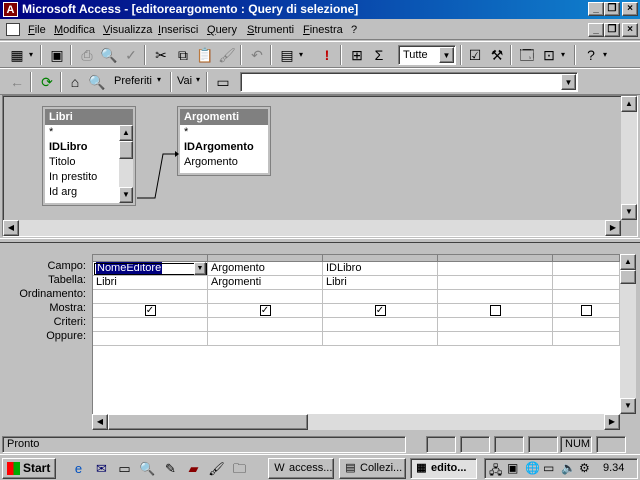  I want to click on refresh-icon: ⟳, so click(47, 82).